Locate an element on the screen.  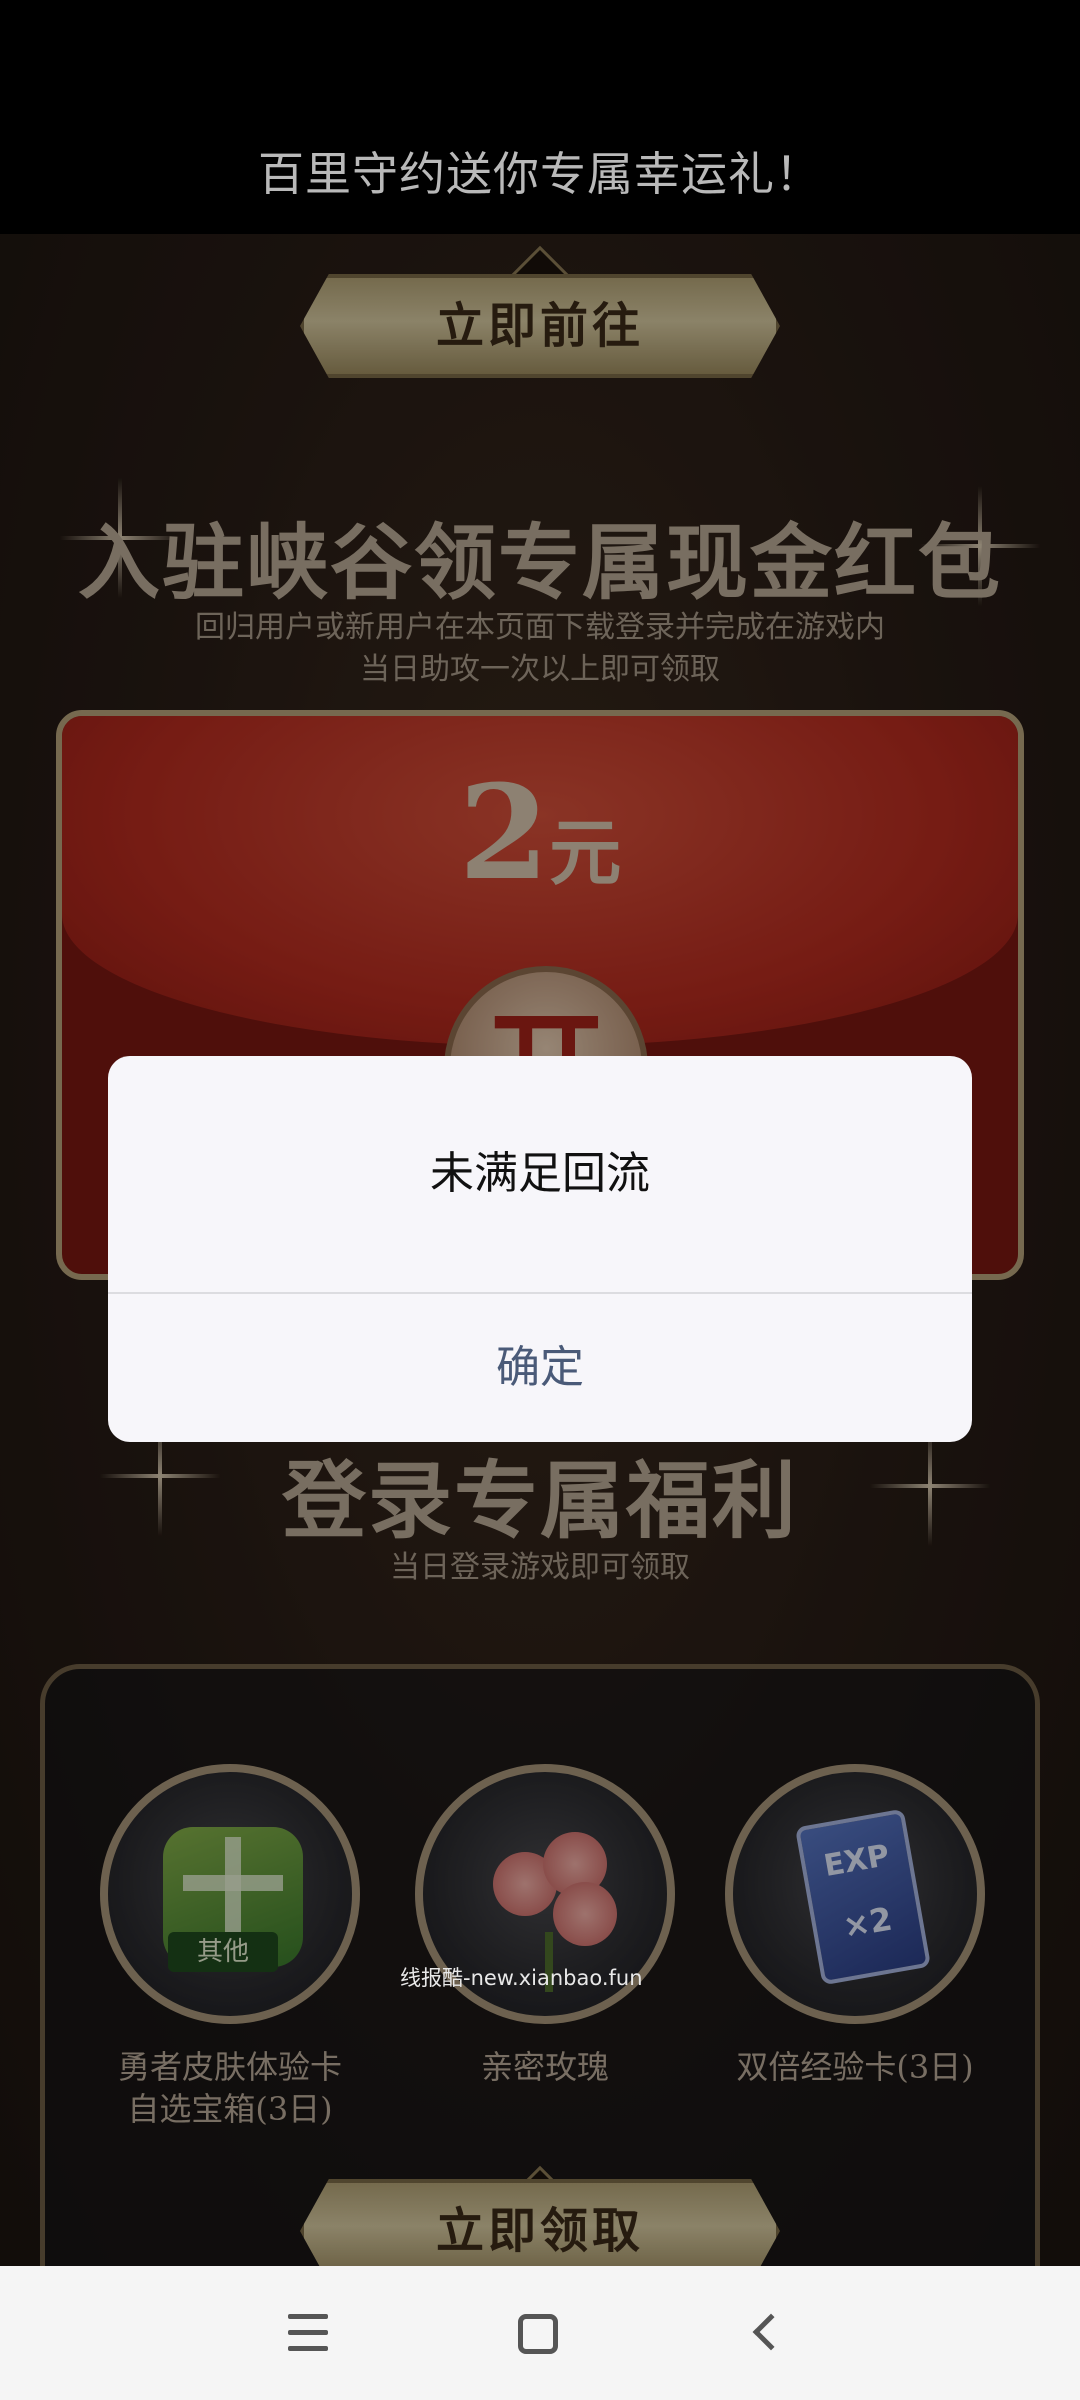
page-title: 百里守约送你专属幸运礼！ is located at coordinates (540, 174).